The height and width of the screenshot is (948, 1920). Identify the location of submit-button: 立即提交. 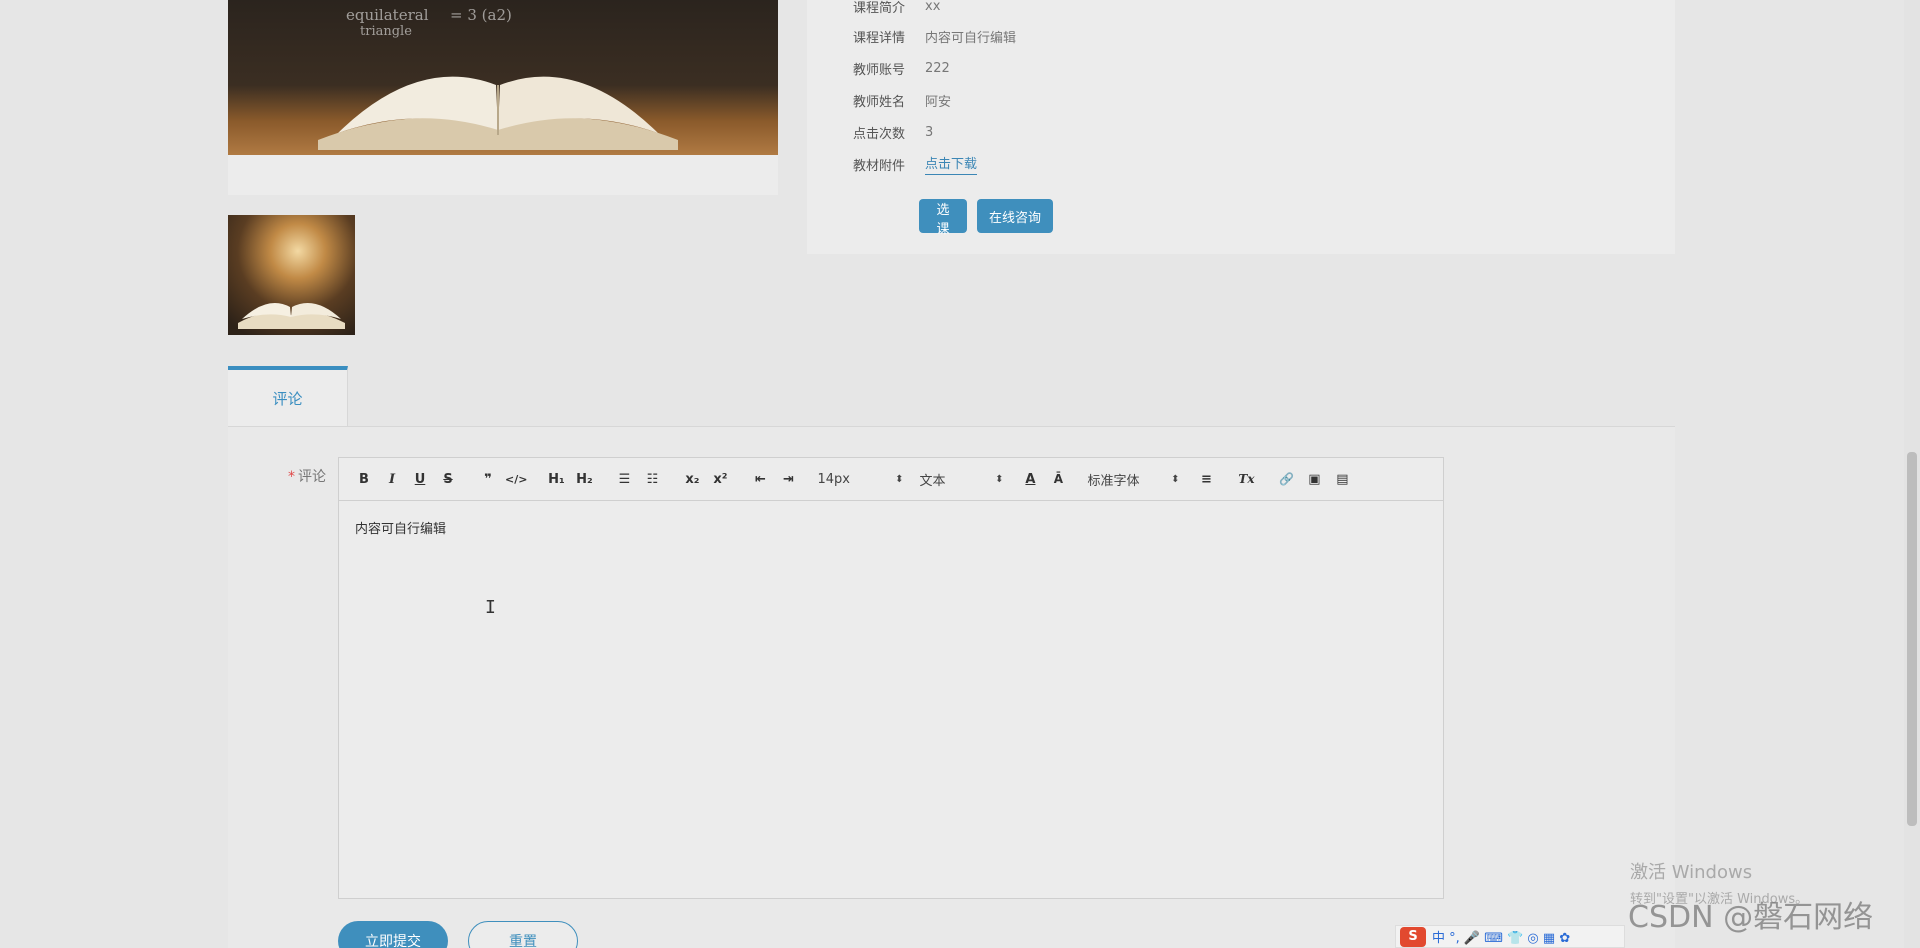
(393, 934).